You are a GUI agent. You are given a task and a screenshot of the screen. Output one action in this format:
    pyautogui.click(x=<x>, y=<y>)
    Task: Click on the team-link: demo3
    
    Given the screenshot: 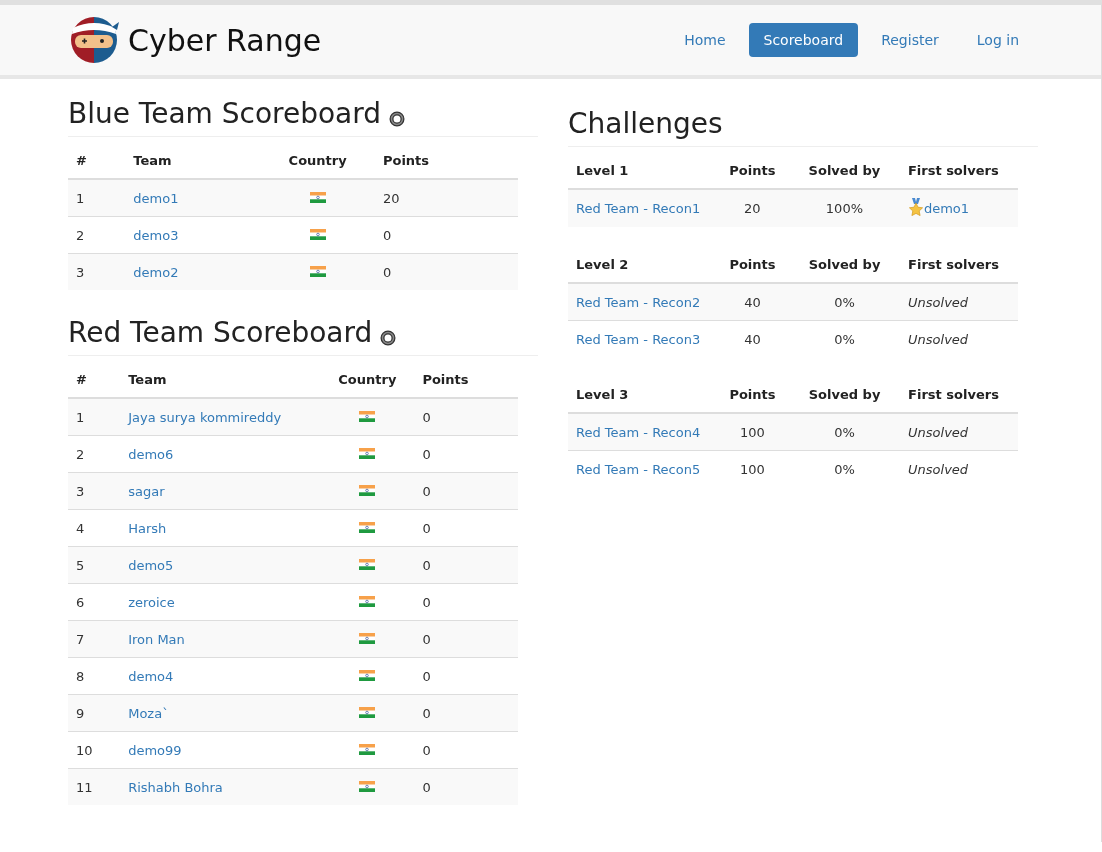 What is the action you would take?
    pyautogui.click(x=156, y=235)
    